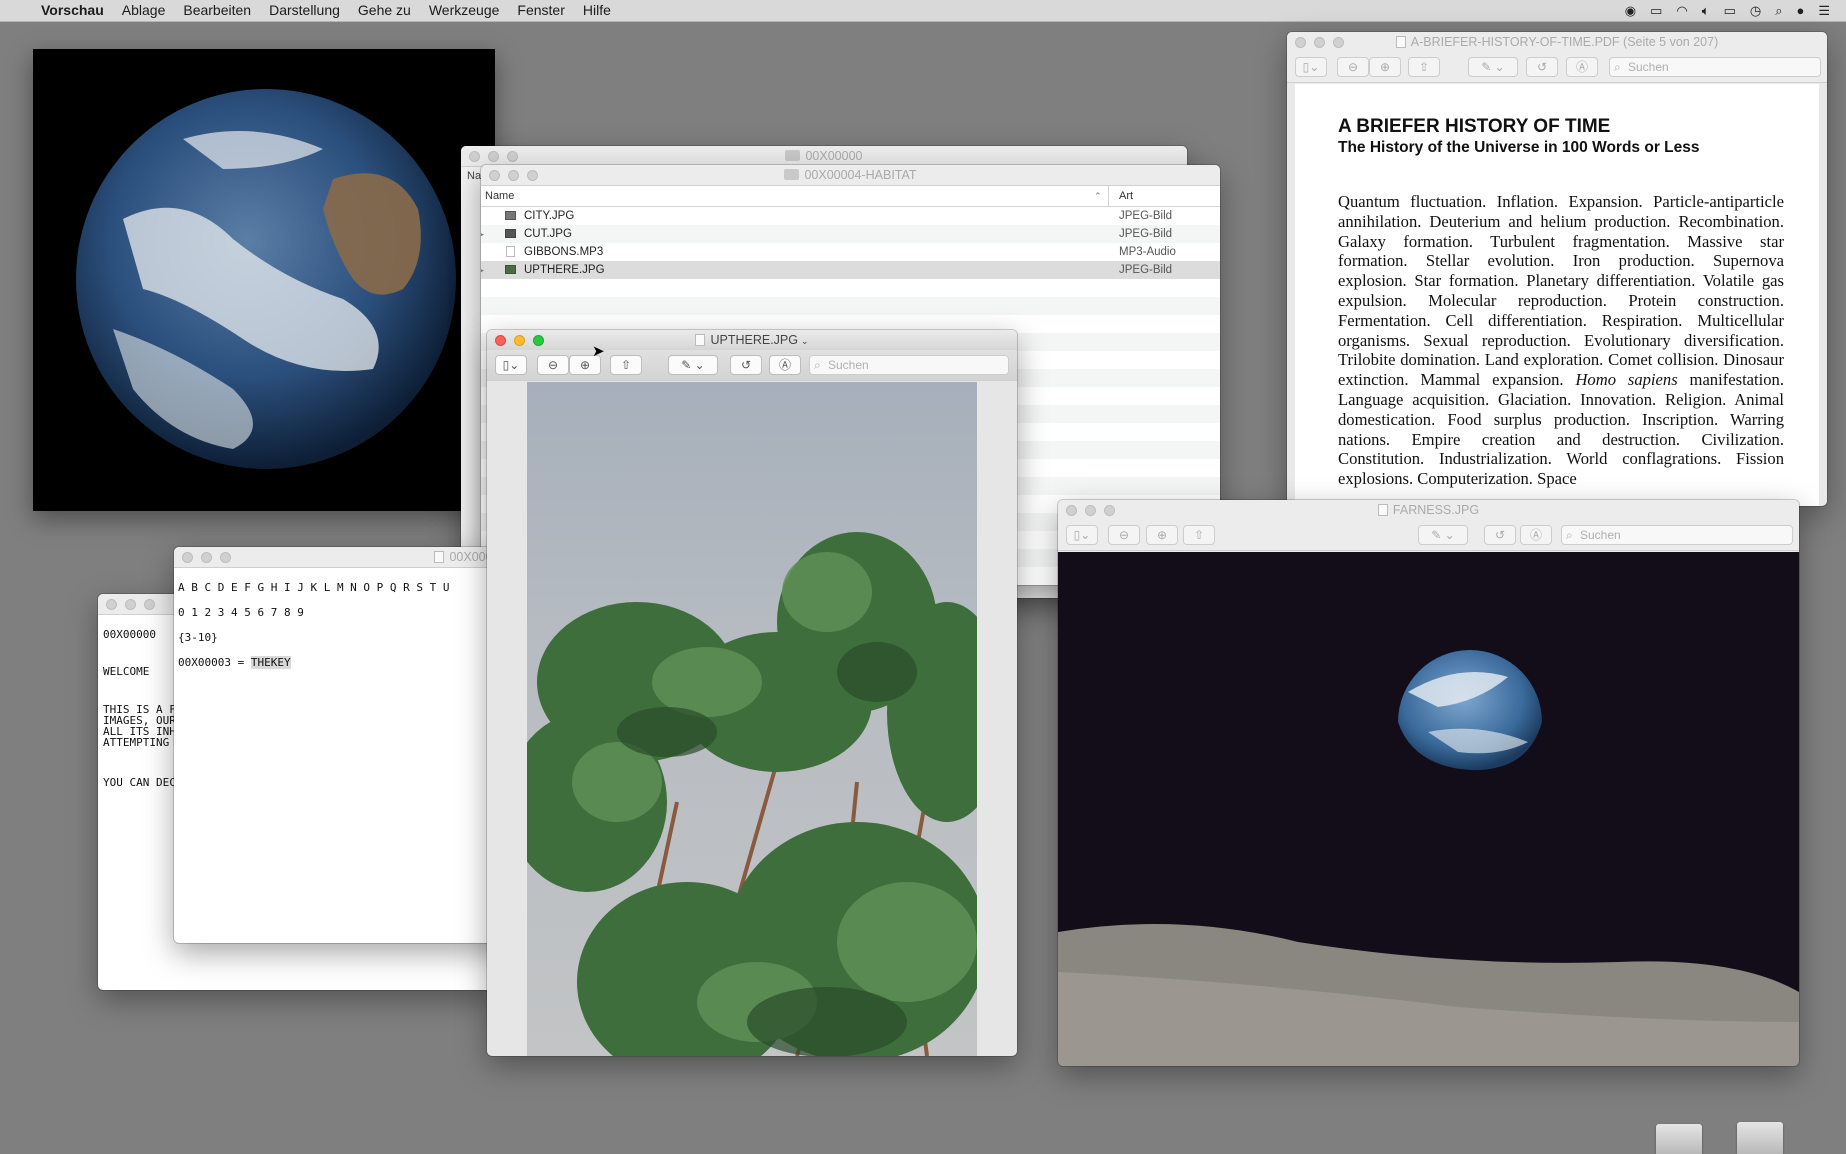 Image resolution: width=1846 pixels, height=1154 pixels. I want to click on window-title: 00X00000, so click(834, 156).